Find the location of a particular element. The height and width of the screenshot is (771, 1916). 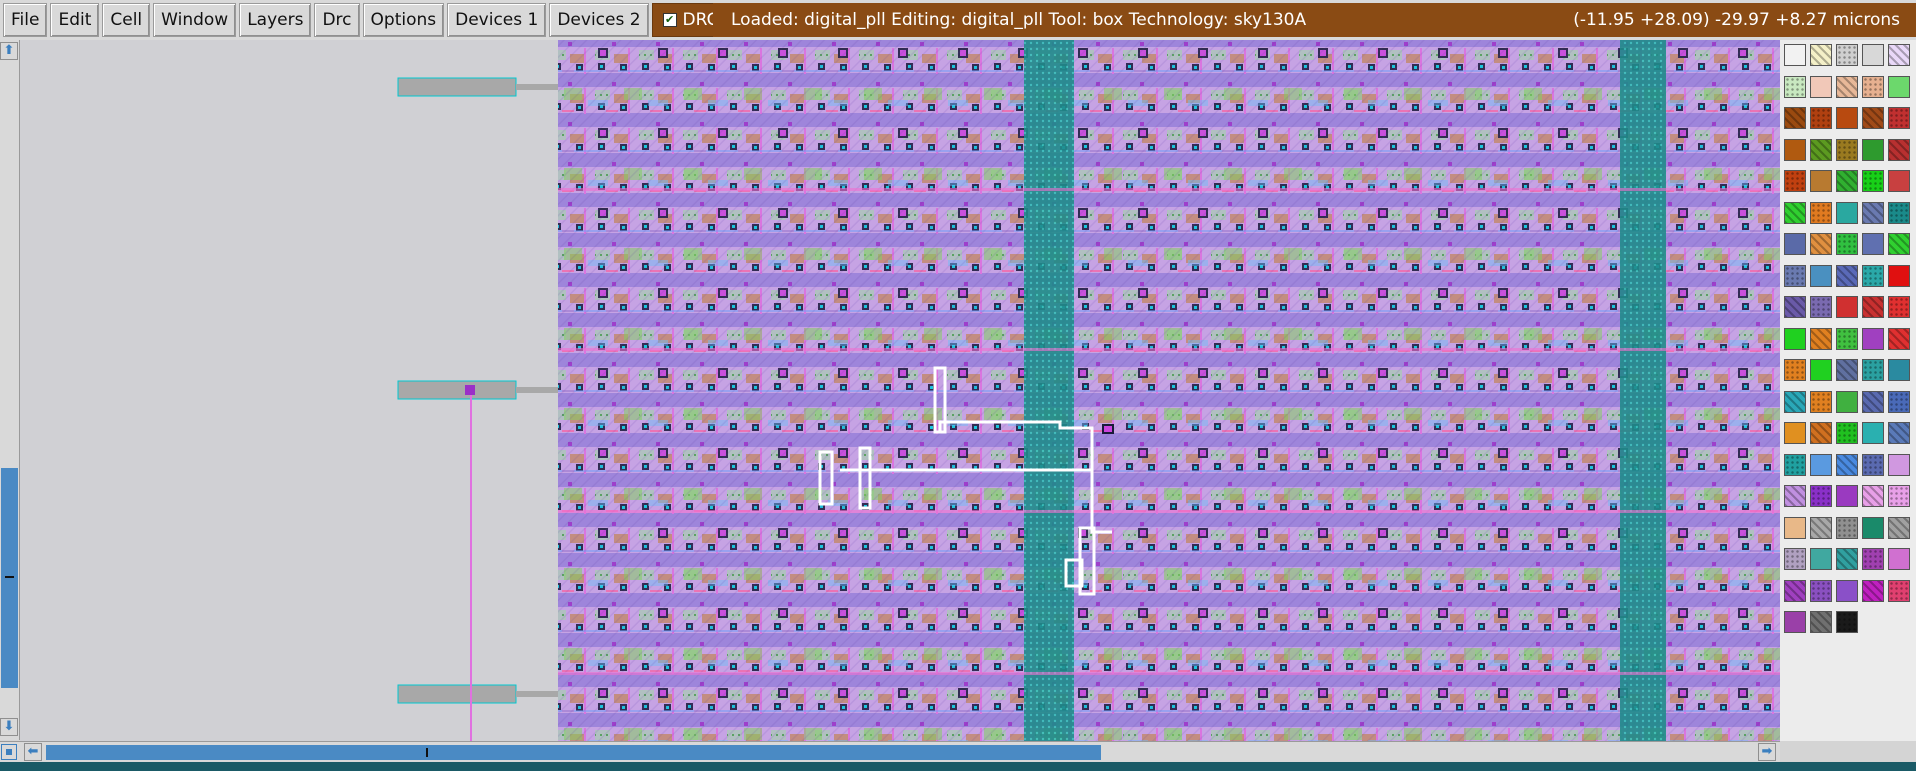

menu-drc: Drc is located at coordinates (337, 20).